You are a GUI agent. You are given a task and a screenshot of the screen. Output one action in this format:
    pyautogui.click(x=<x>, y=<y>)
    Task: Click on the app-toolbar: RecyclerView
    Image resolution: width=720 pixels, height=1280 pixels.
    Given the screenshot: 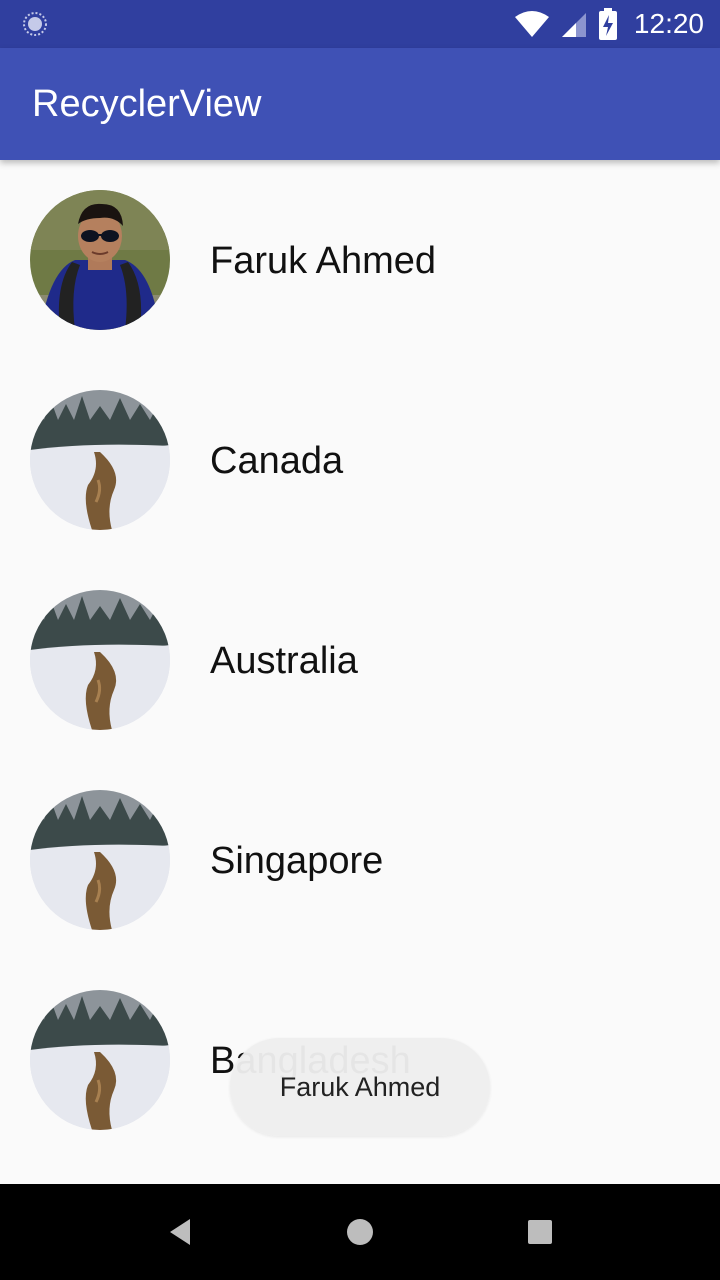 What is the action you would take?
    pyautogui.click(x=360, y=104)
    